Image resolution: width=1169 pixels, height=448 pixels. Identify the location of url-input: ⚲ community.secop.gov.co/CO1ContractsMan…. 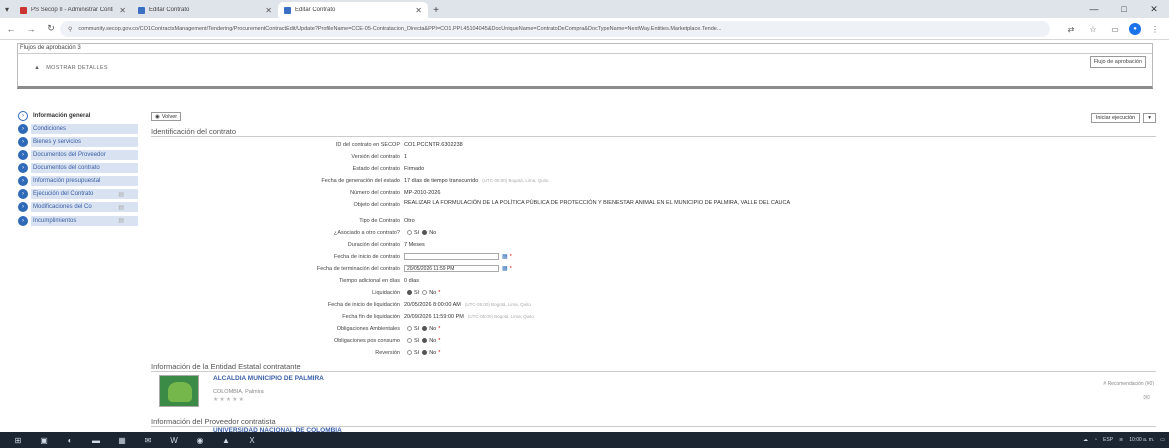
(555, 29).